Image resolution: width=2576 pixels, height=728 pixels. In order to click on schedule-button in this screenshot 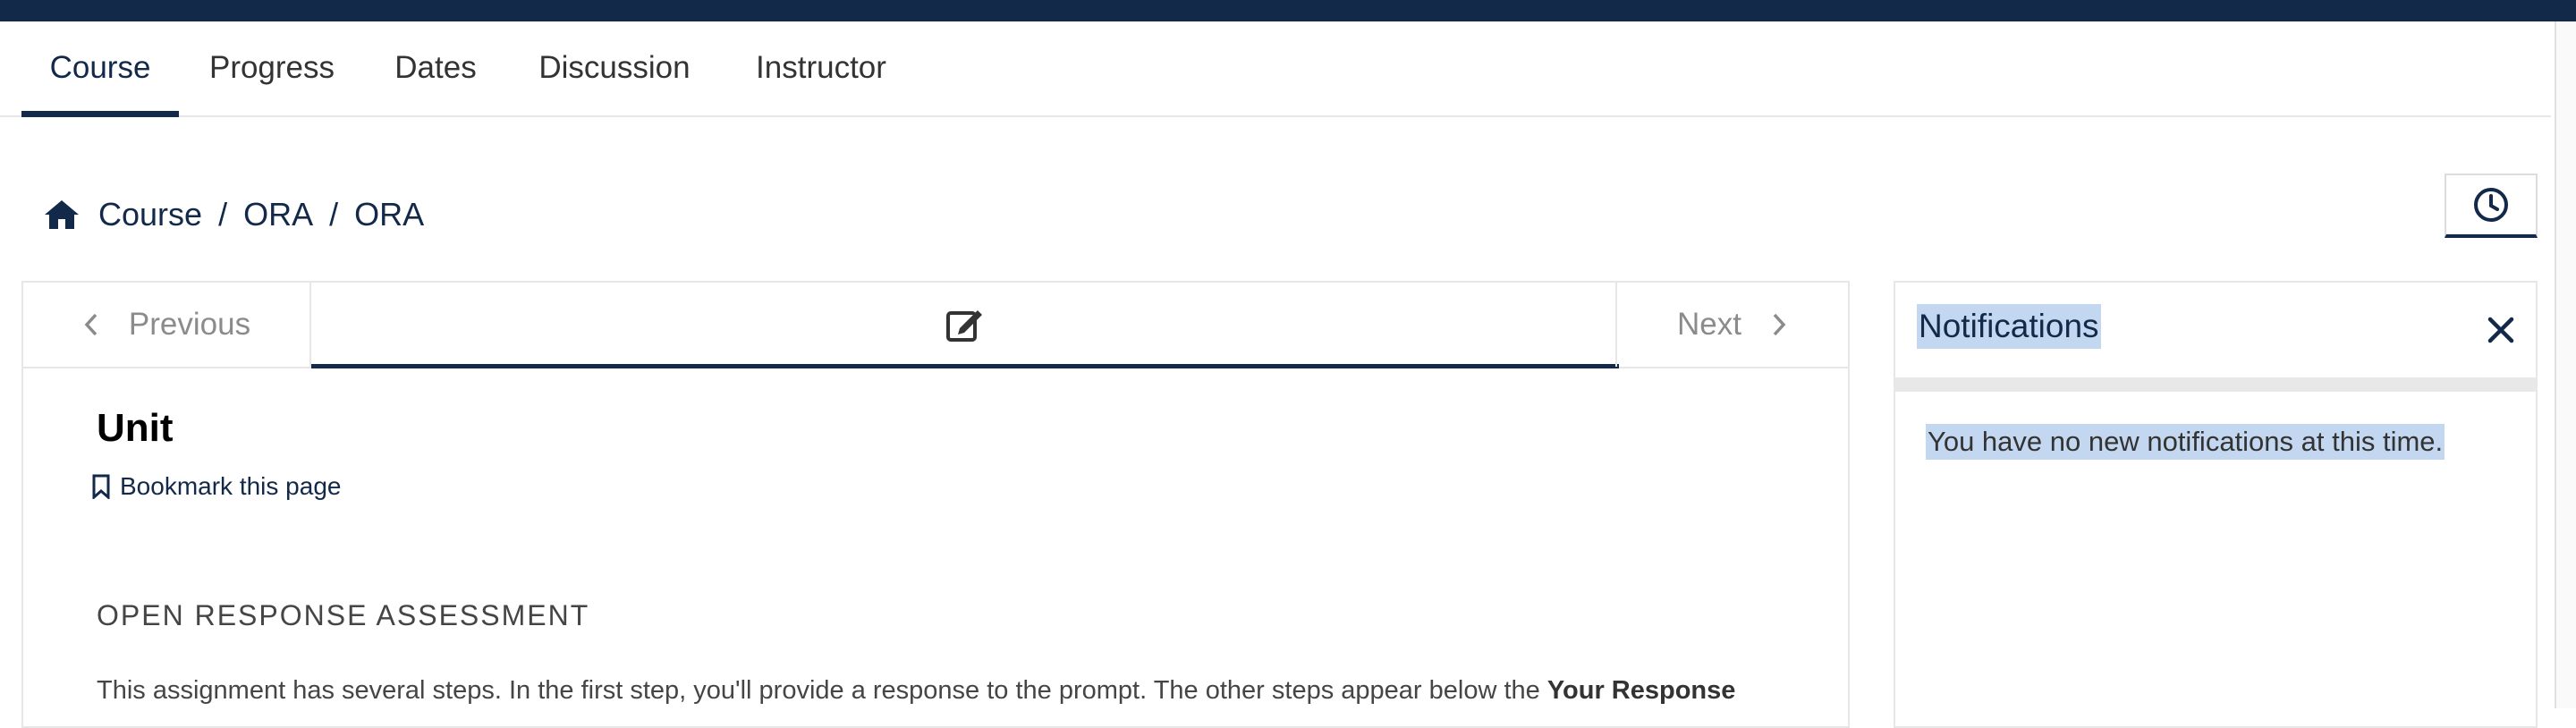, I will do `click(2491, 206)`.